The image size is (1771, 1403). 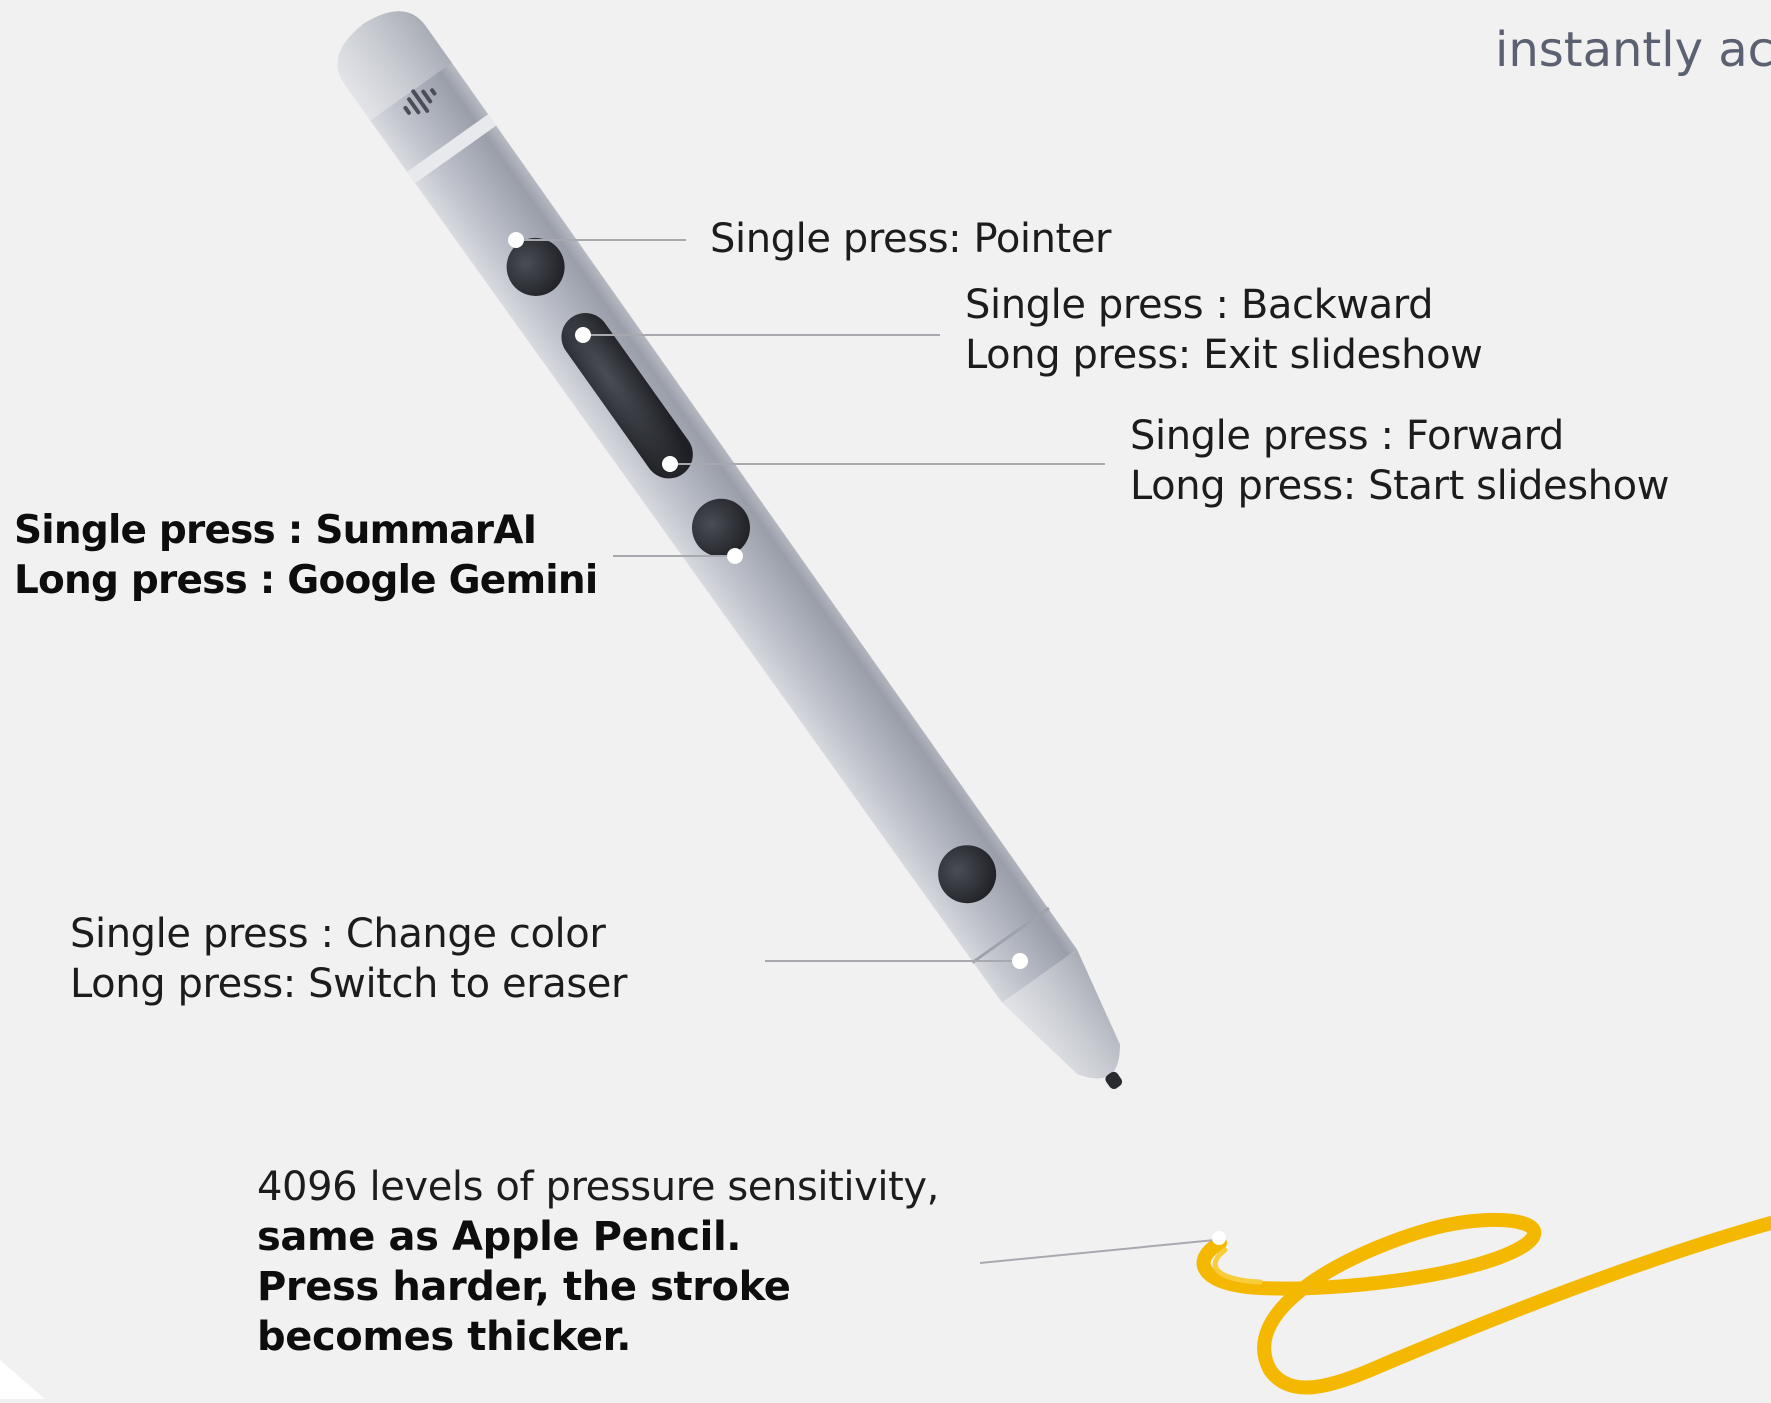 I want to click on color-dot, so click(x=1020, y=961).